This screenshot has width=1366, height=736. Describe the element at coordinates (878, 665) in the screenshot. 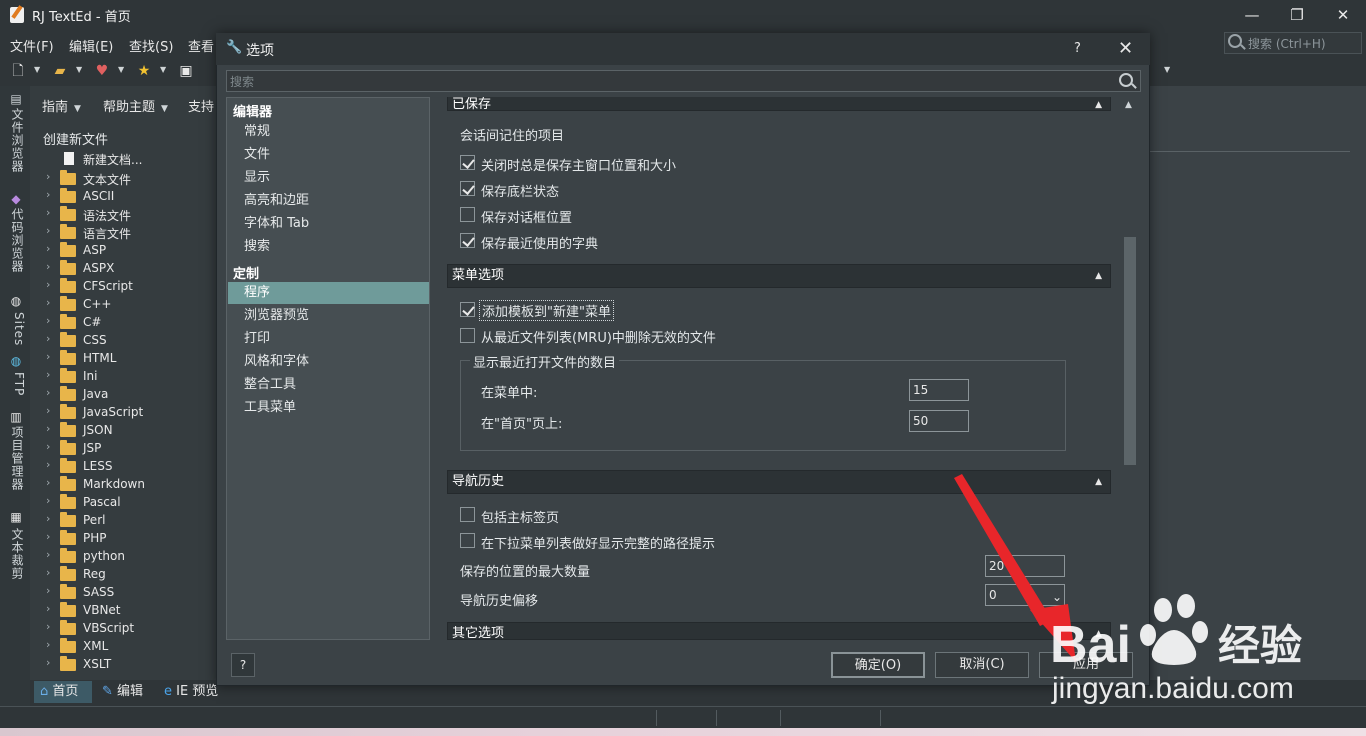

I see `ok-button: 确定(O)` at that location.